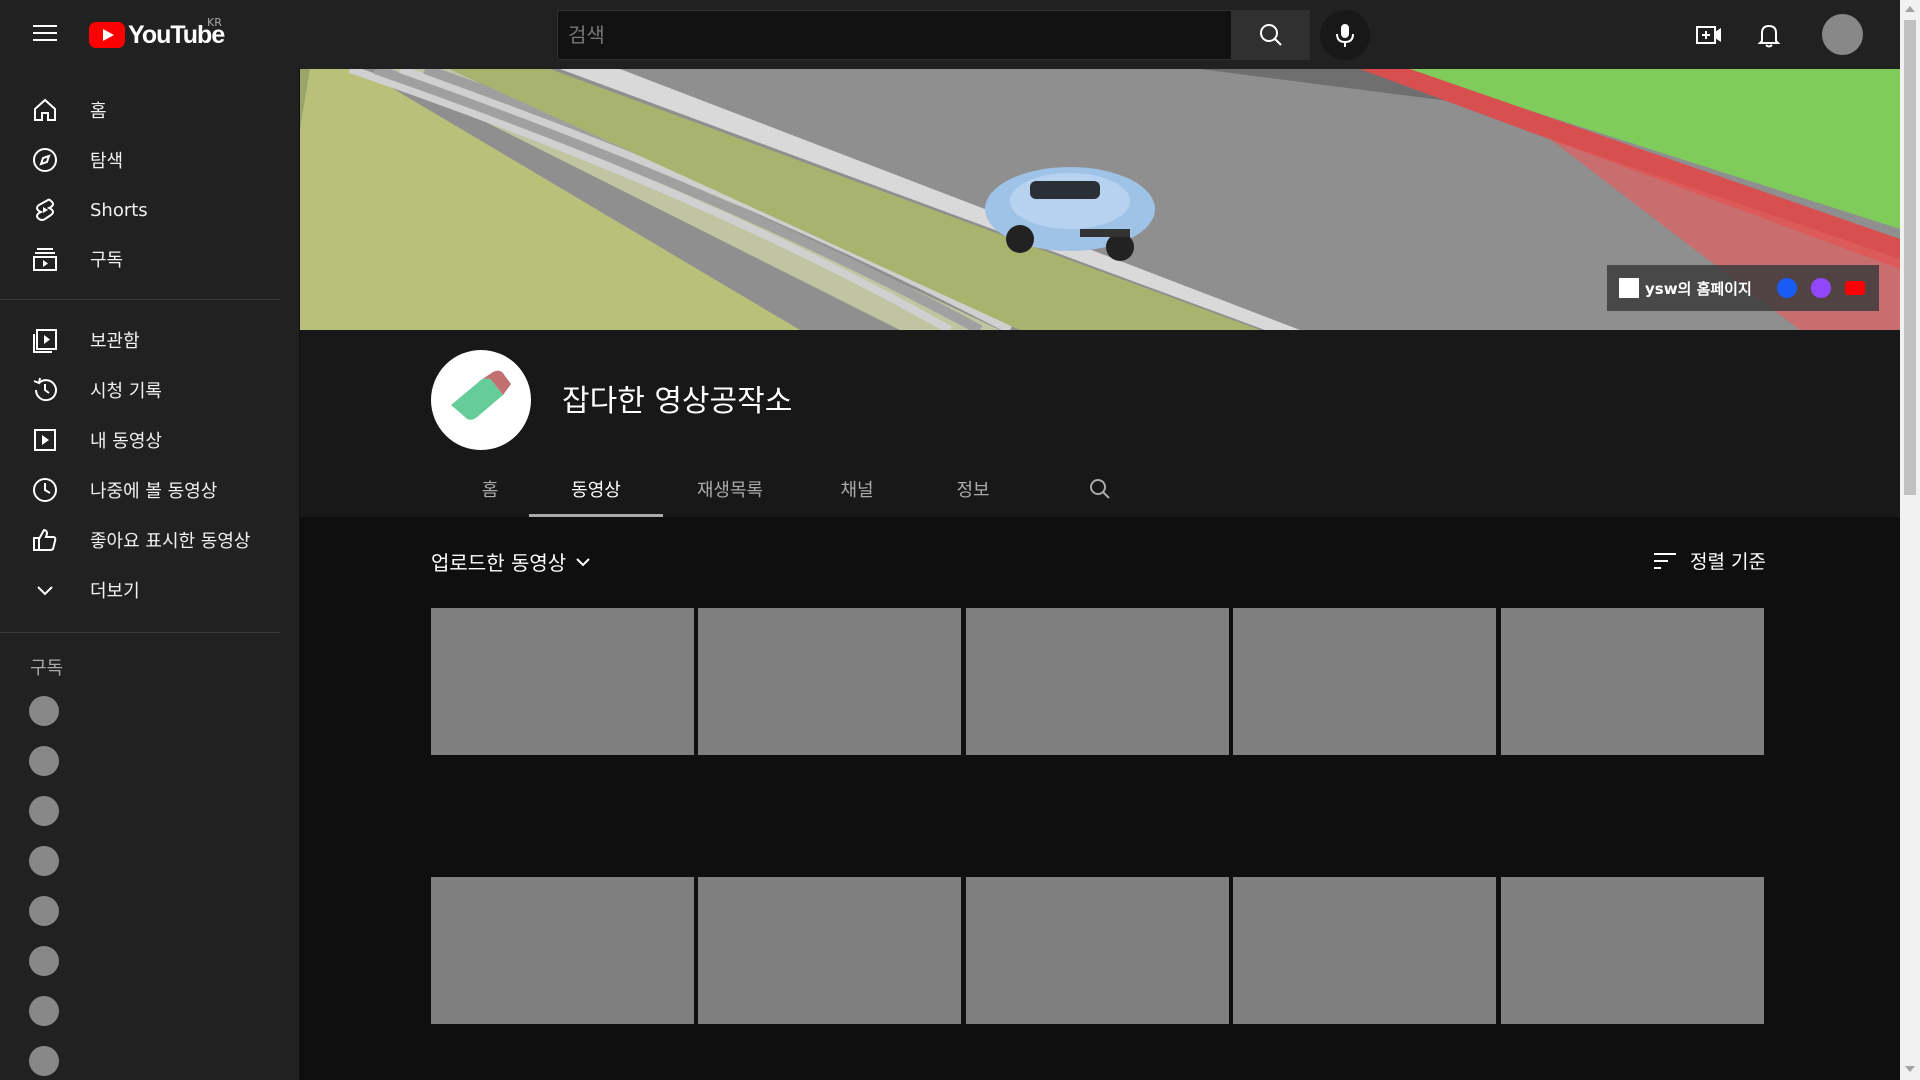 This screenshot has height=1080, width=1920. Describe the element at coordinates (973, 488) in the screenshot. I see `tab-about: 정보` at that location.